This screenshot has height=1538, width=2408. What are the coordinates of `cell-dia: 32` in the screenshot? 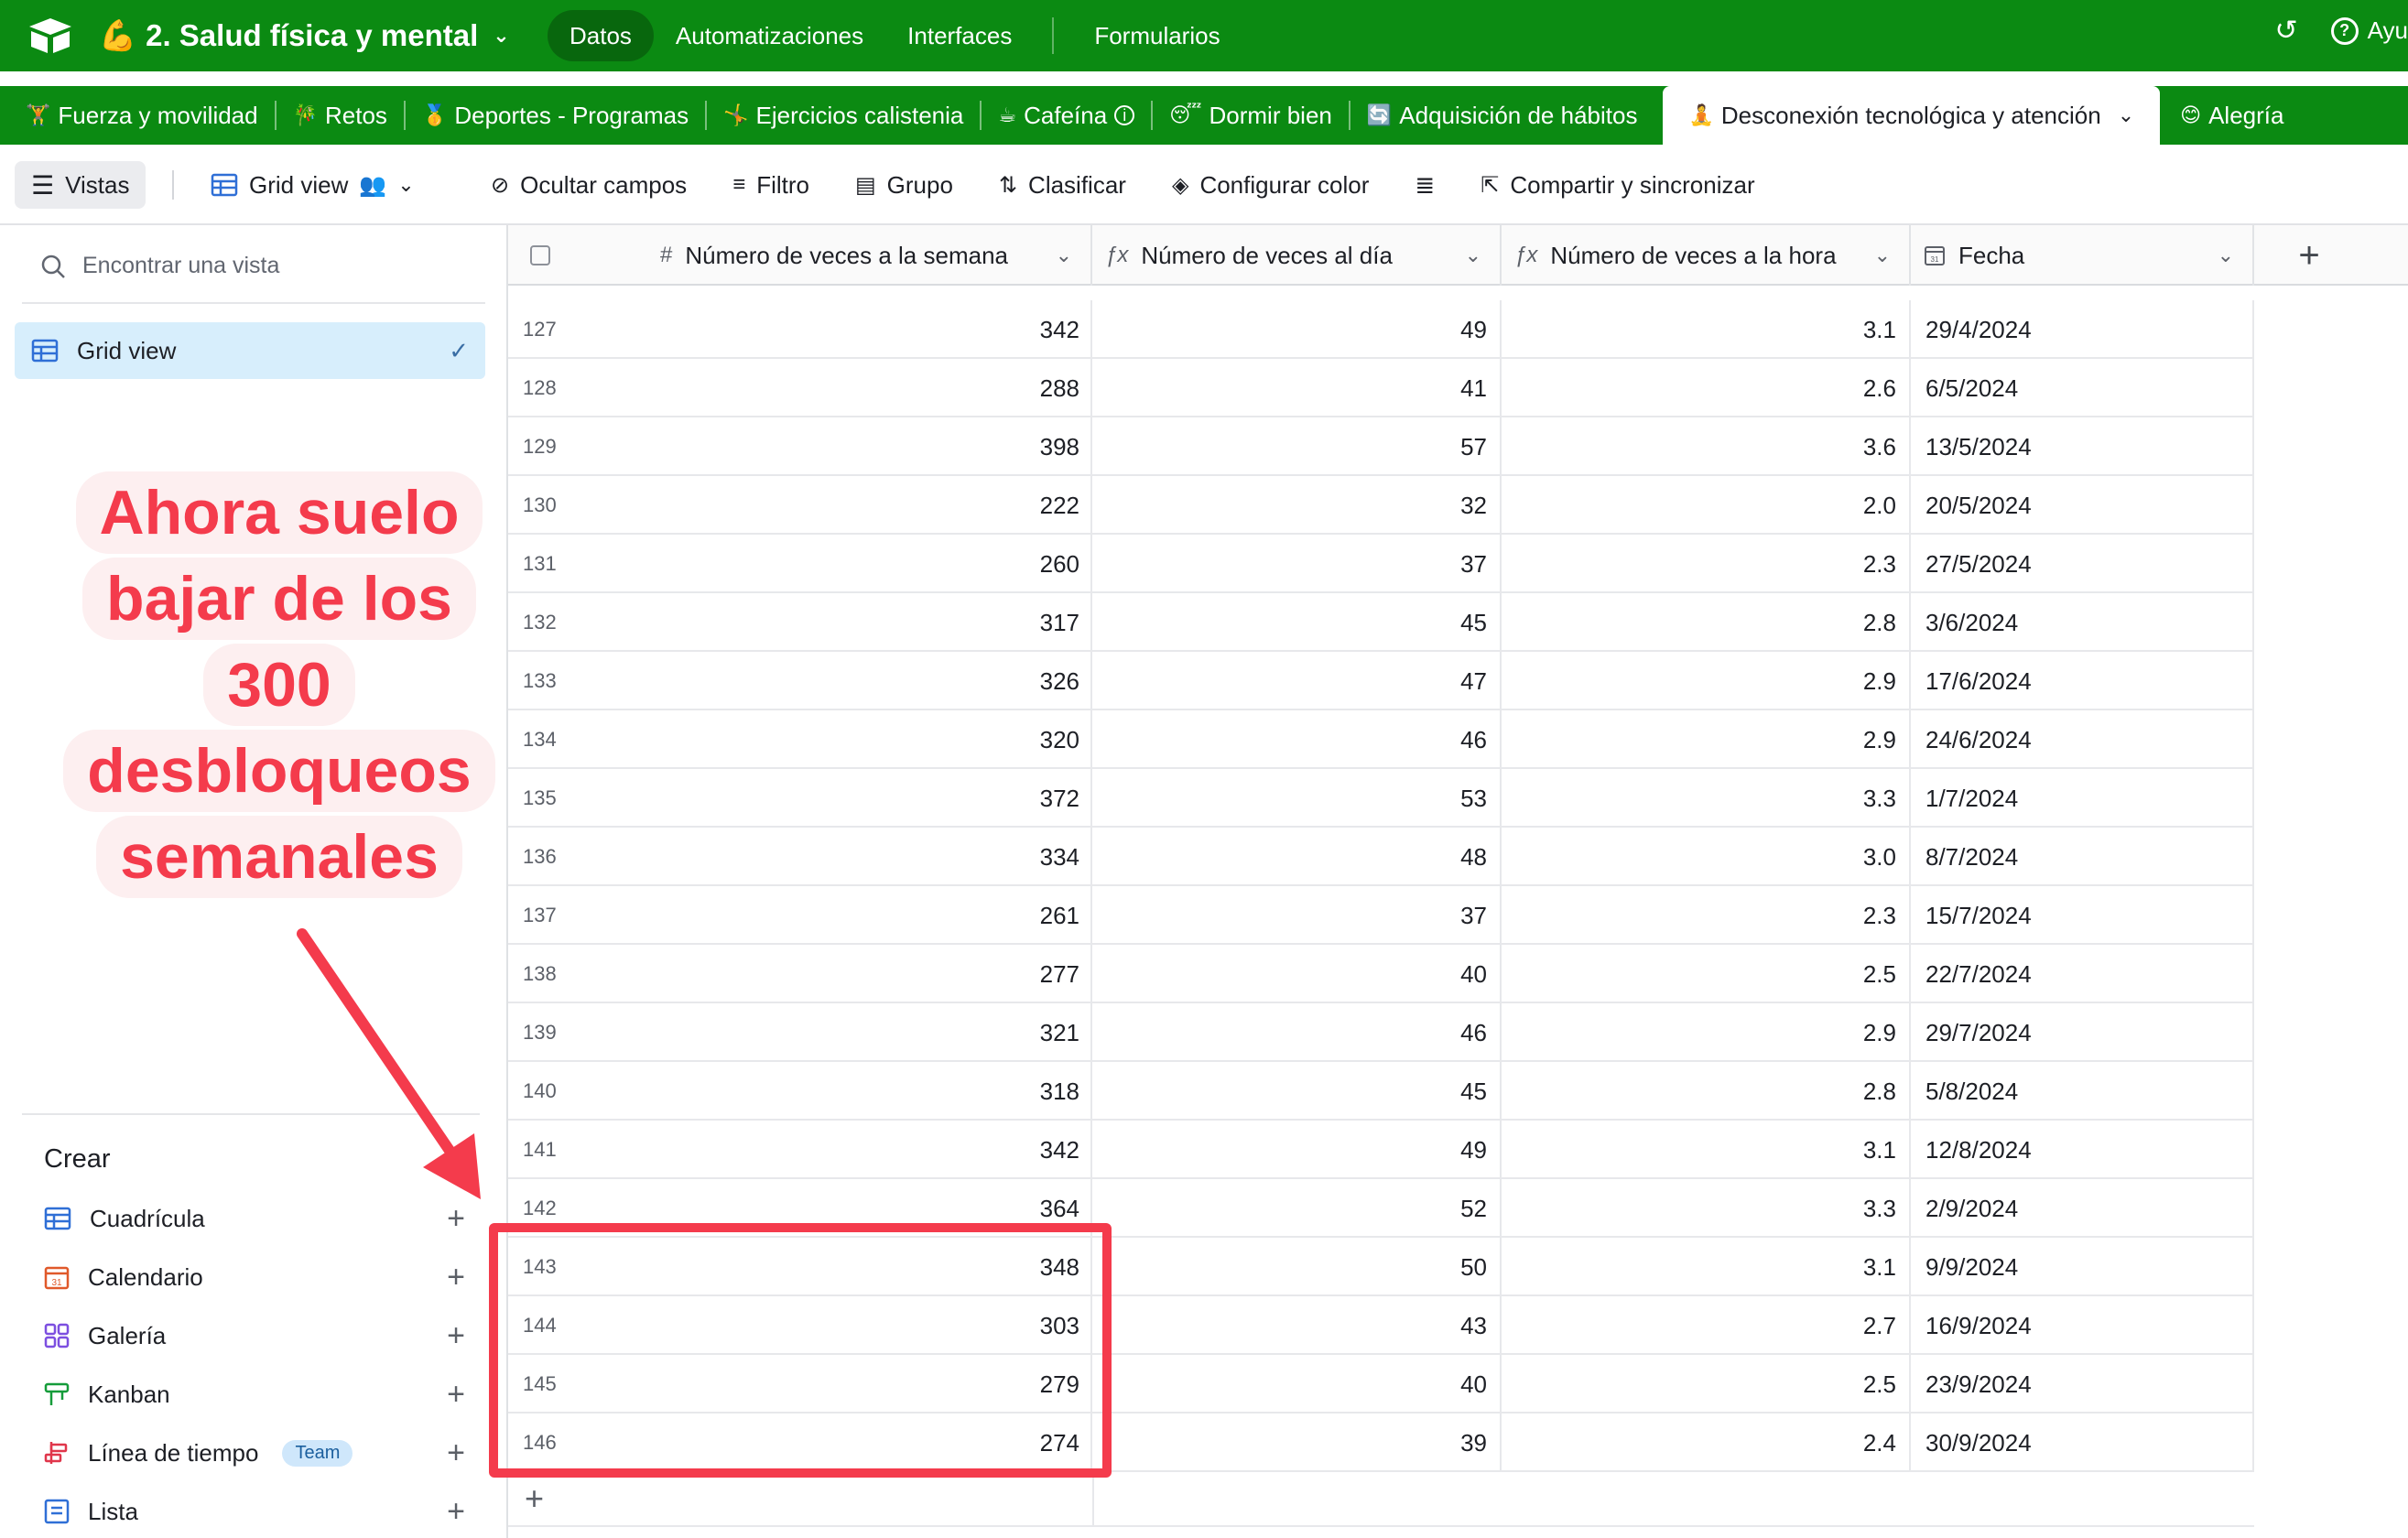 It's located at (1297, 506).